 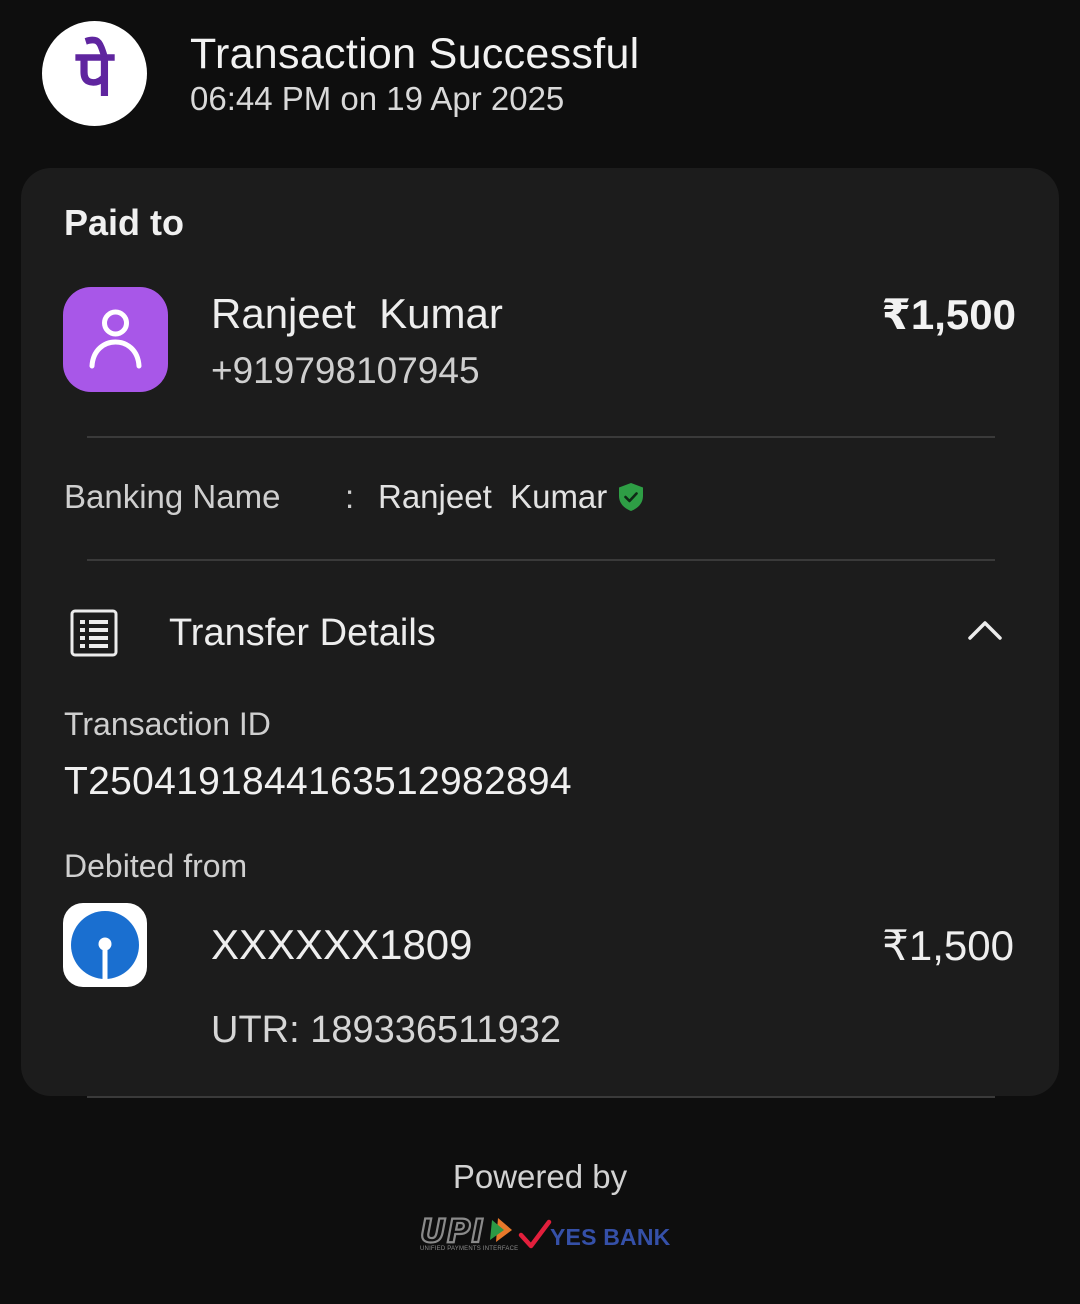 I want to click on transaction-status-title: Transaction Successful, so click(x=415, y=54).